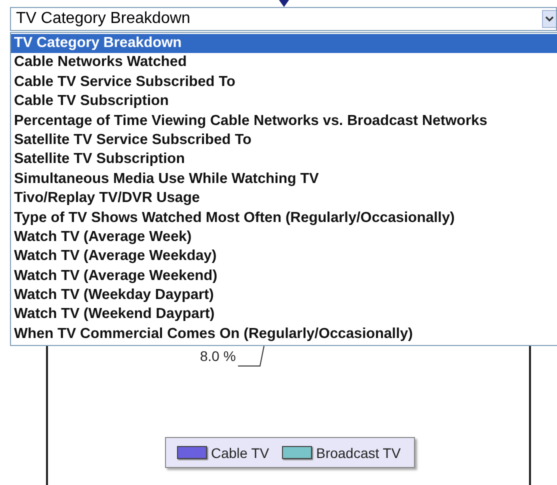  What do you see at coordinates (284, 102) in the screenshot?
I see `dropdown-option: Cable TV Subscription` at bounding box center [284, 102].